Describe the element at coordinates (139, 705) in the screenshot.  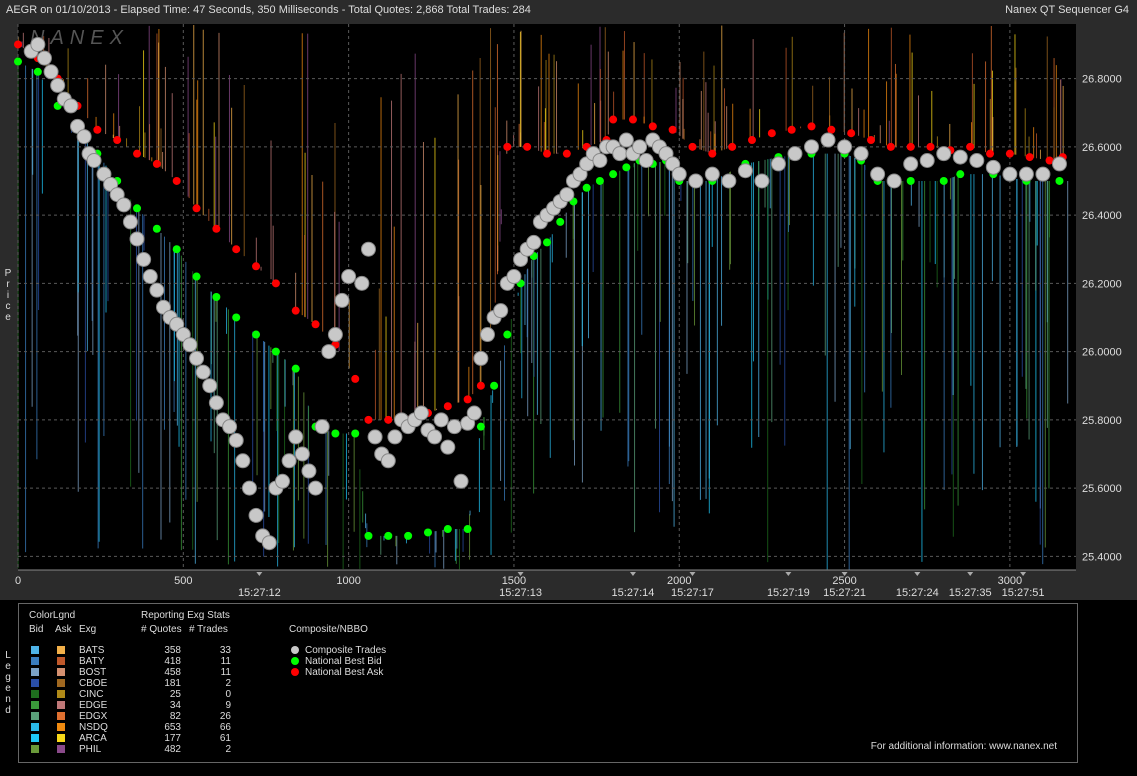
I see `exchange-row: EDGE 34 9` at that location.